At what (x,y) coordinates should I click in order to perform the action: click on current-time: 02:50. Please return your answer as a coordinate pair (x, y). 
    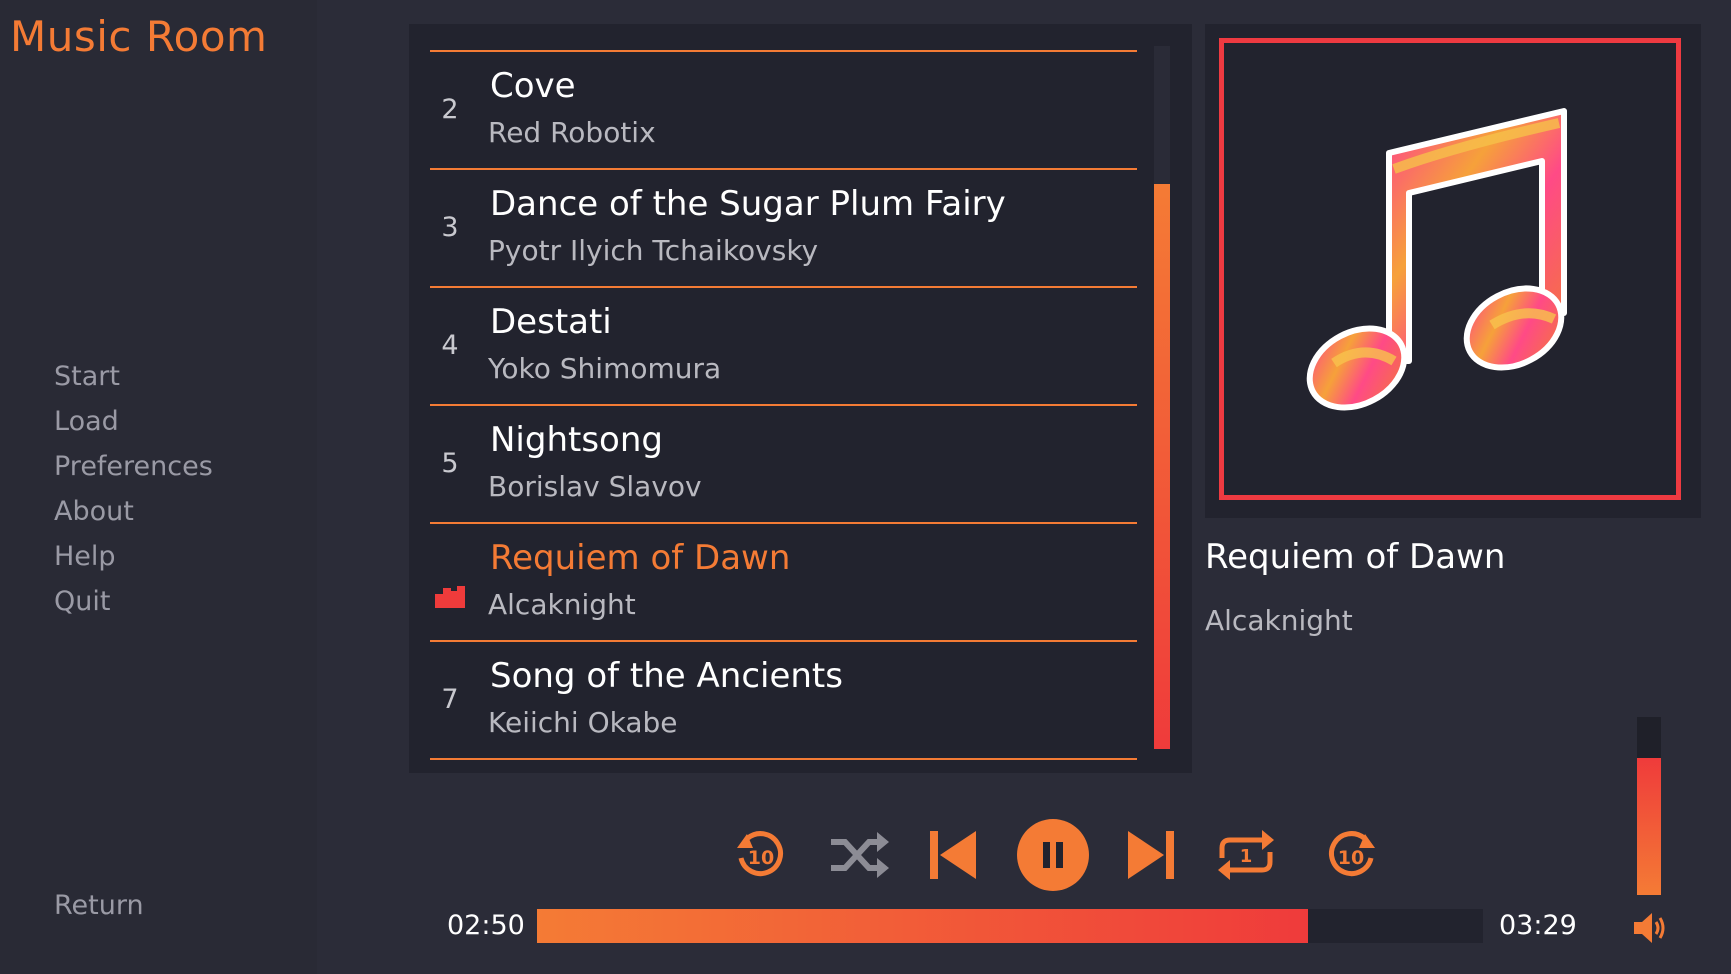
    Looking at the image, I should click on (486, 925).